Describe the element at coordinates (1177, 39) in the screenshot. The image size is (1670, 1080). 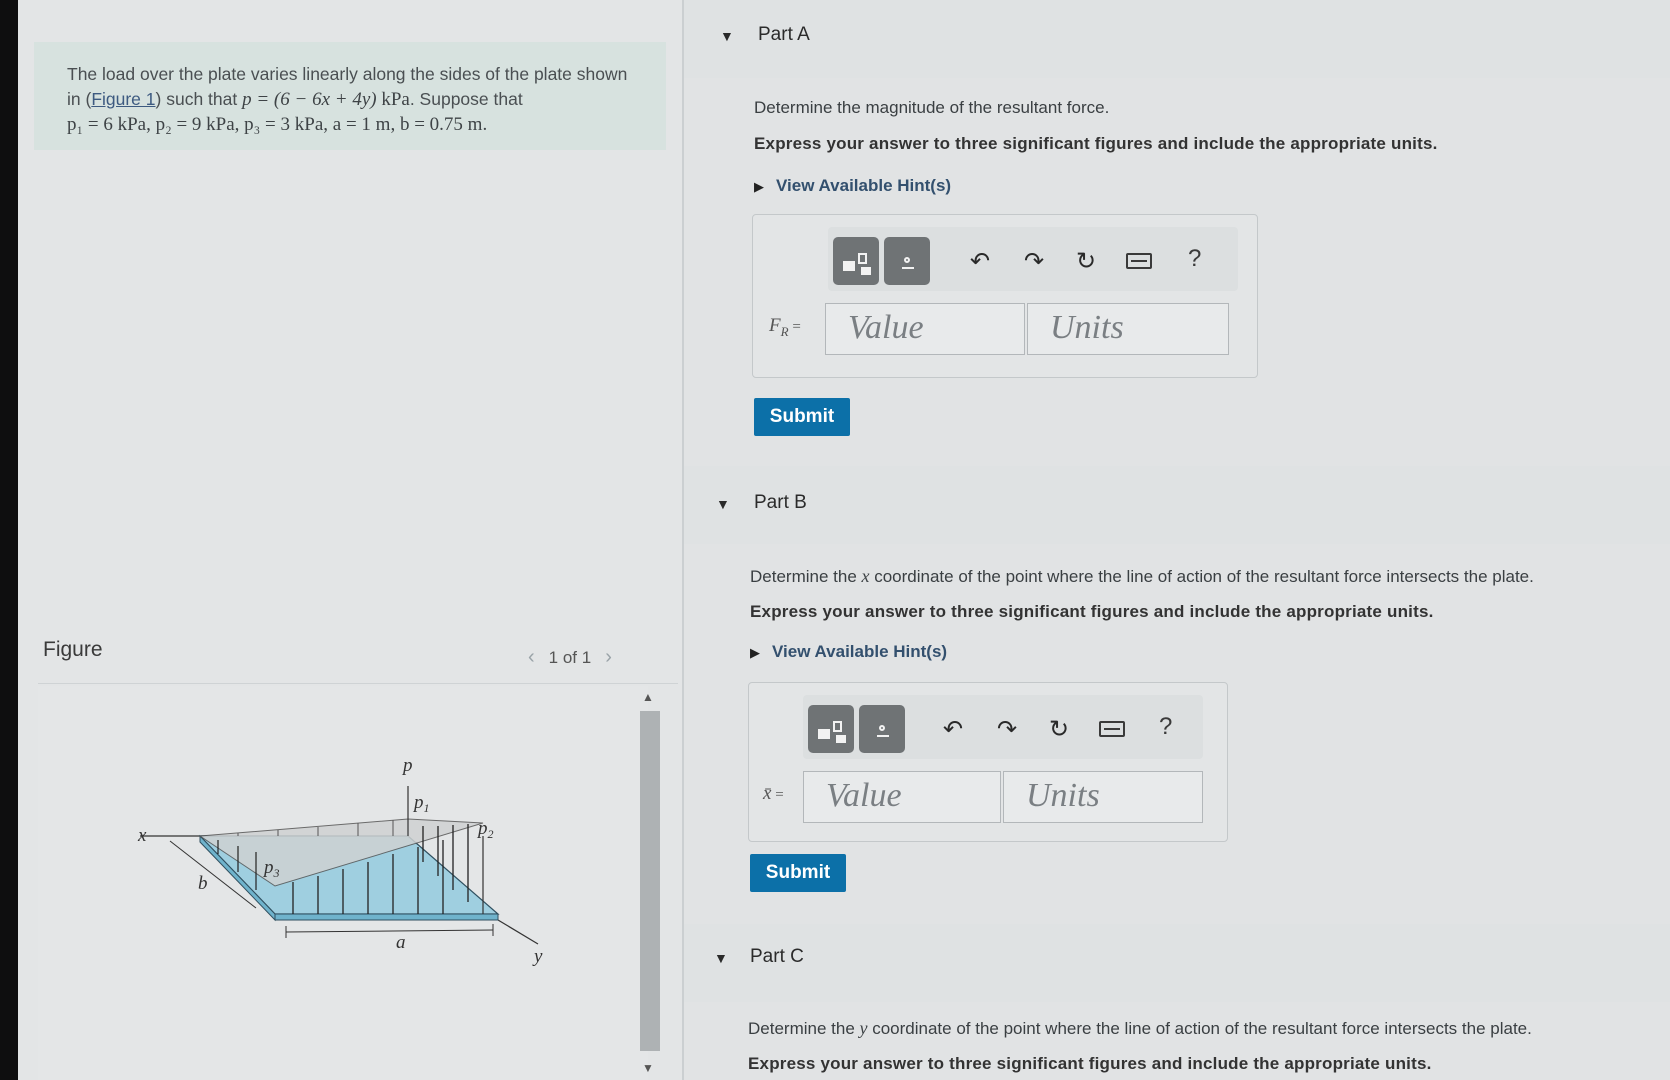
I see `part-a-header` at that location.